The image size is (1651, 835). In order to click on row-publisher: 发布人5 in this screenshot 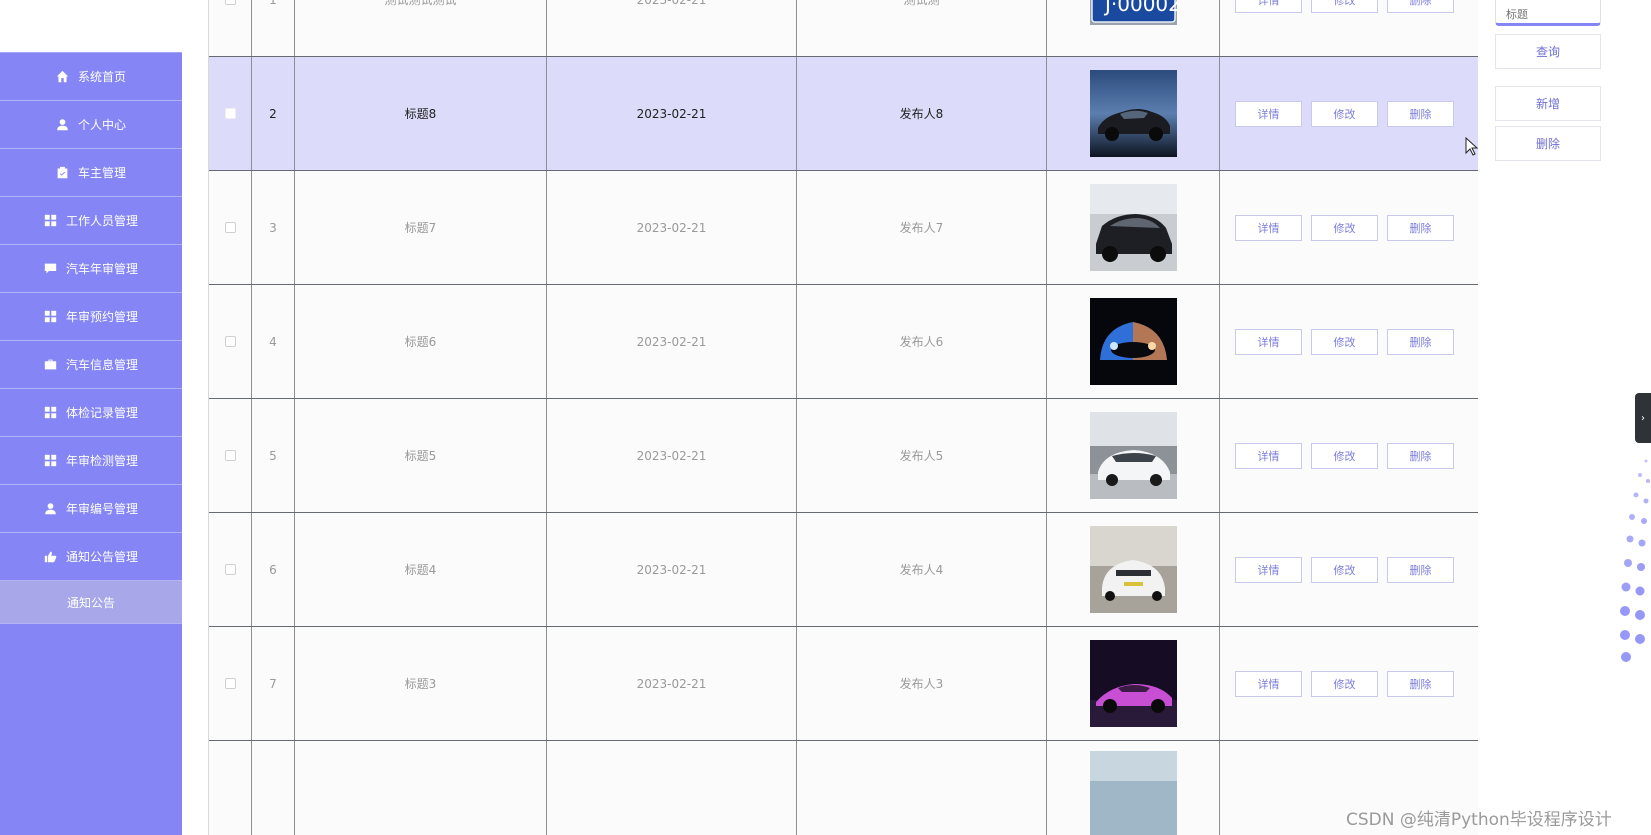, I will do `click(922, 455)`.